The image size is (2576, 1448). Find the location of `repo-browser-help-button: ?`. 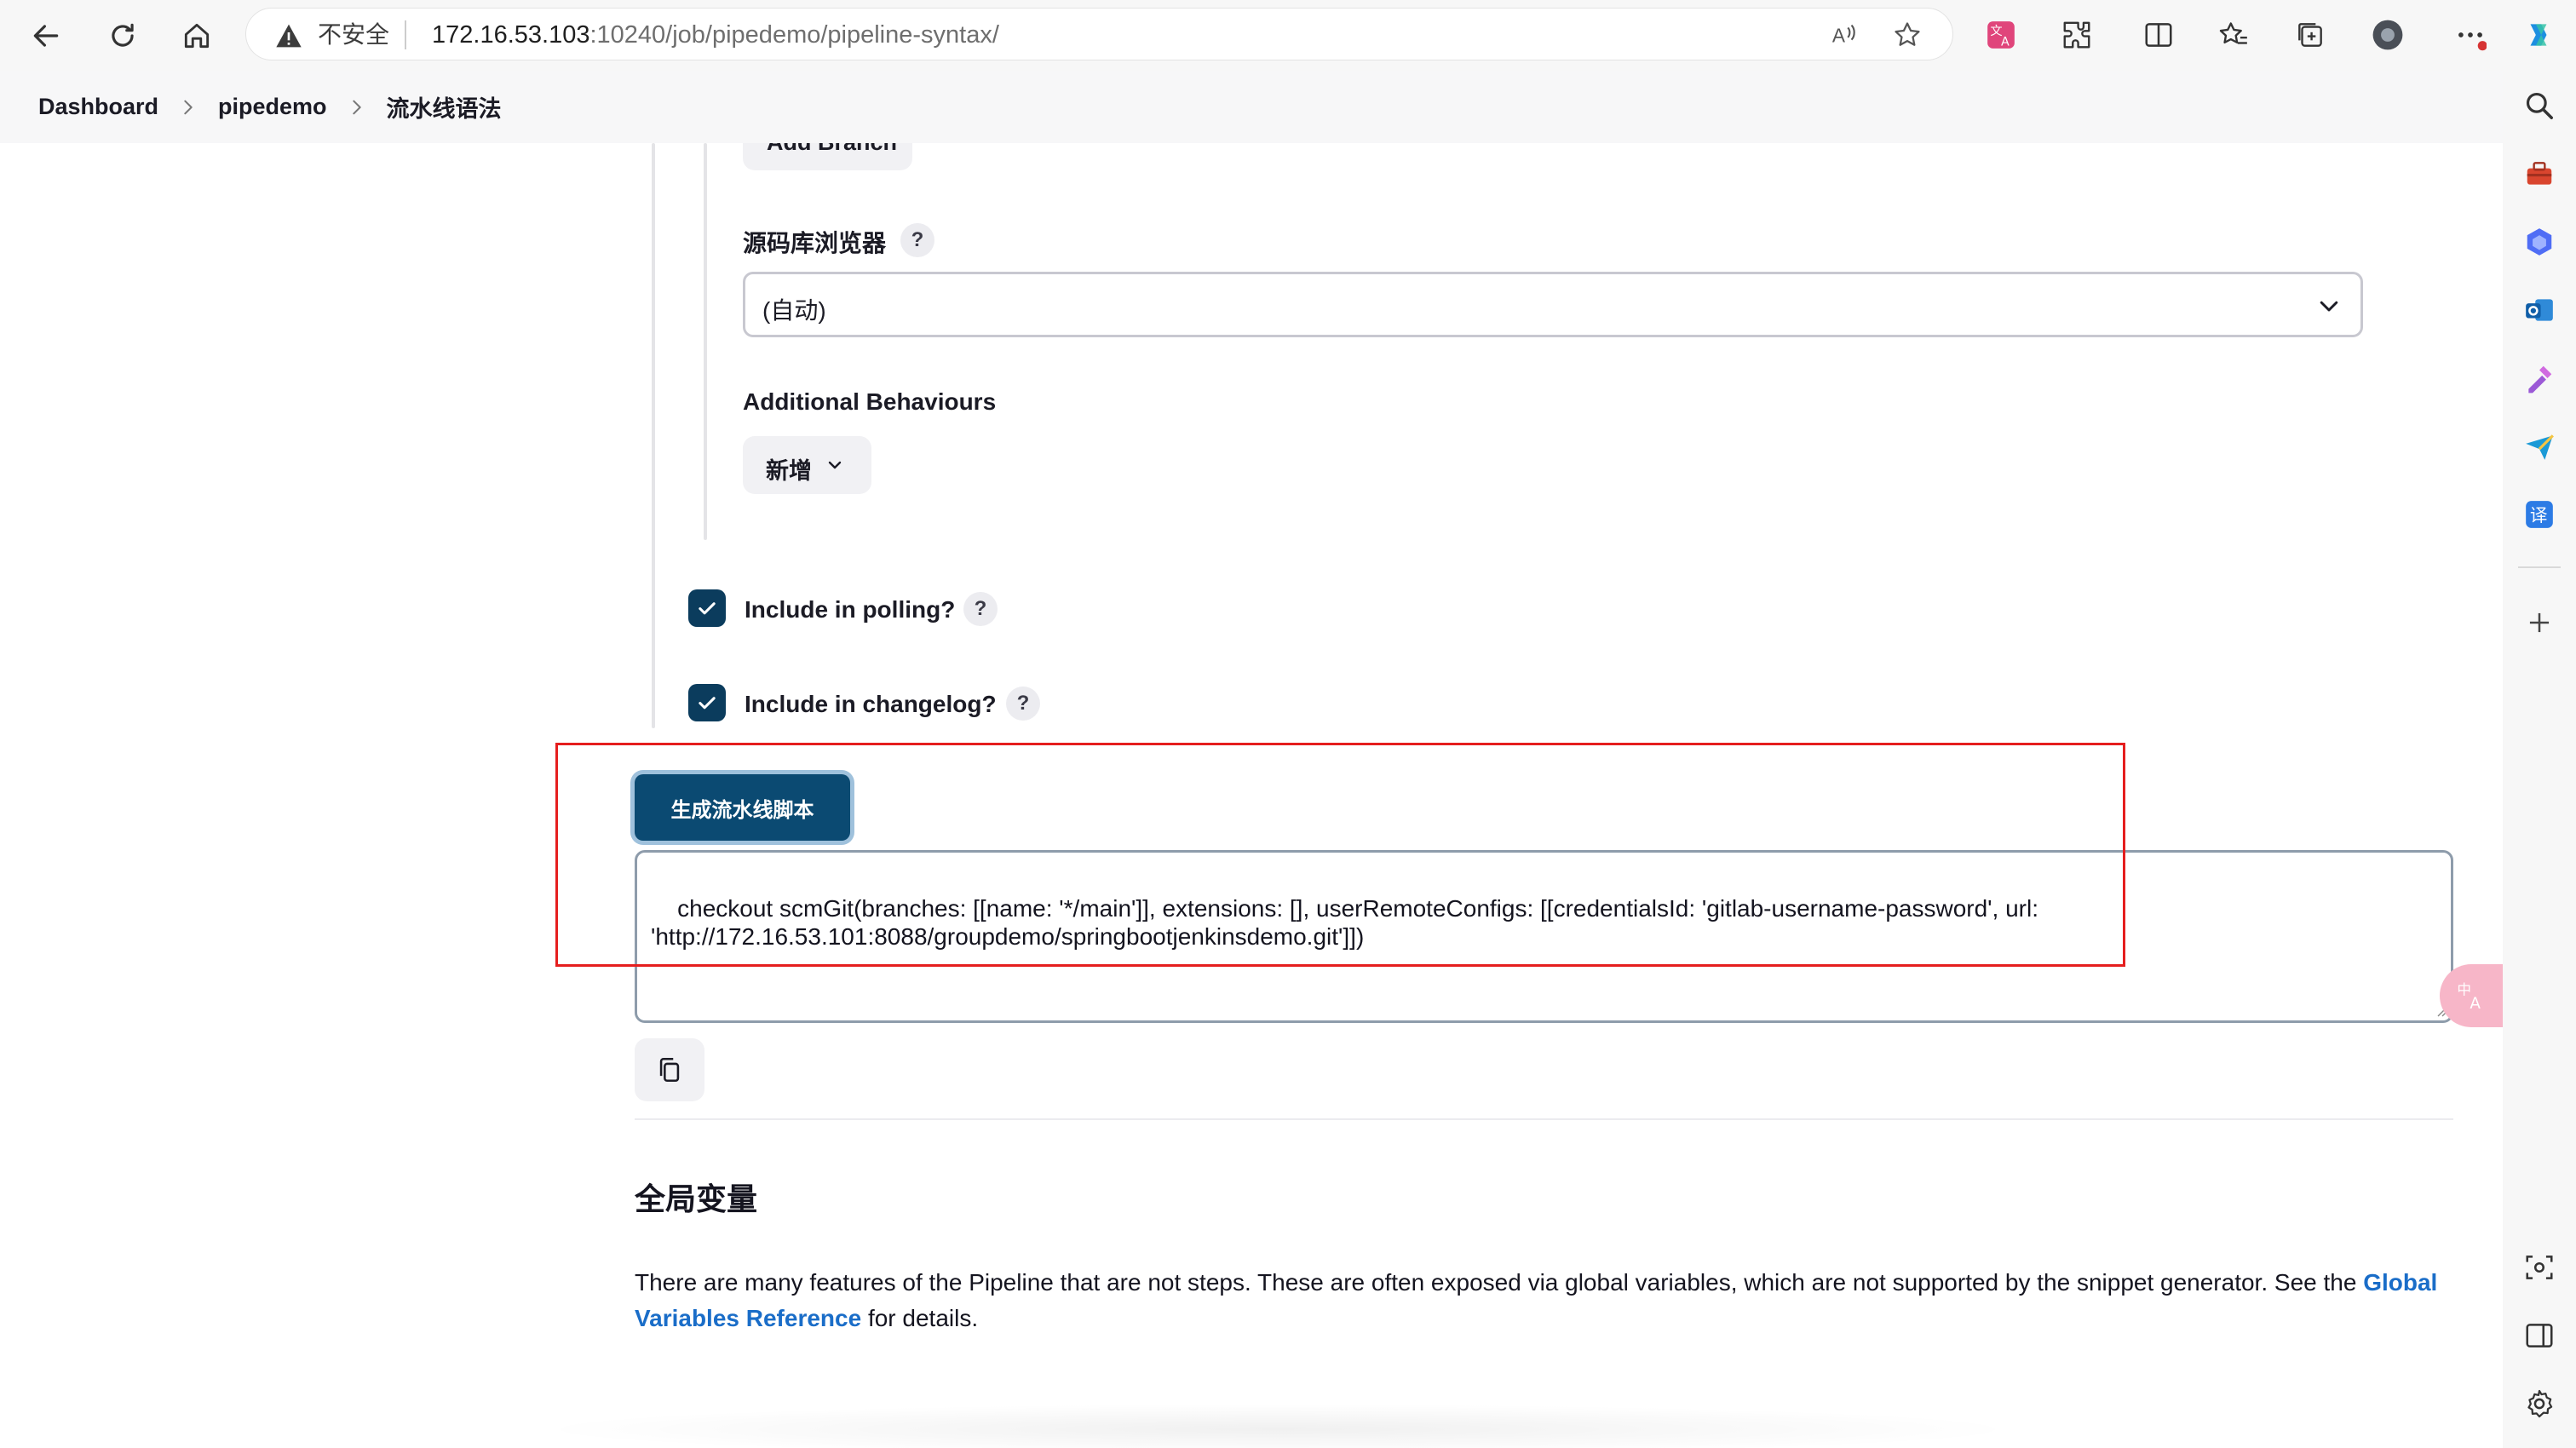

repo-browser-help-button: ? is located at coordinates (917, 240).